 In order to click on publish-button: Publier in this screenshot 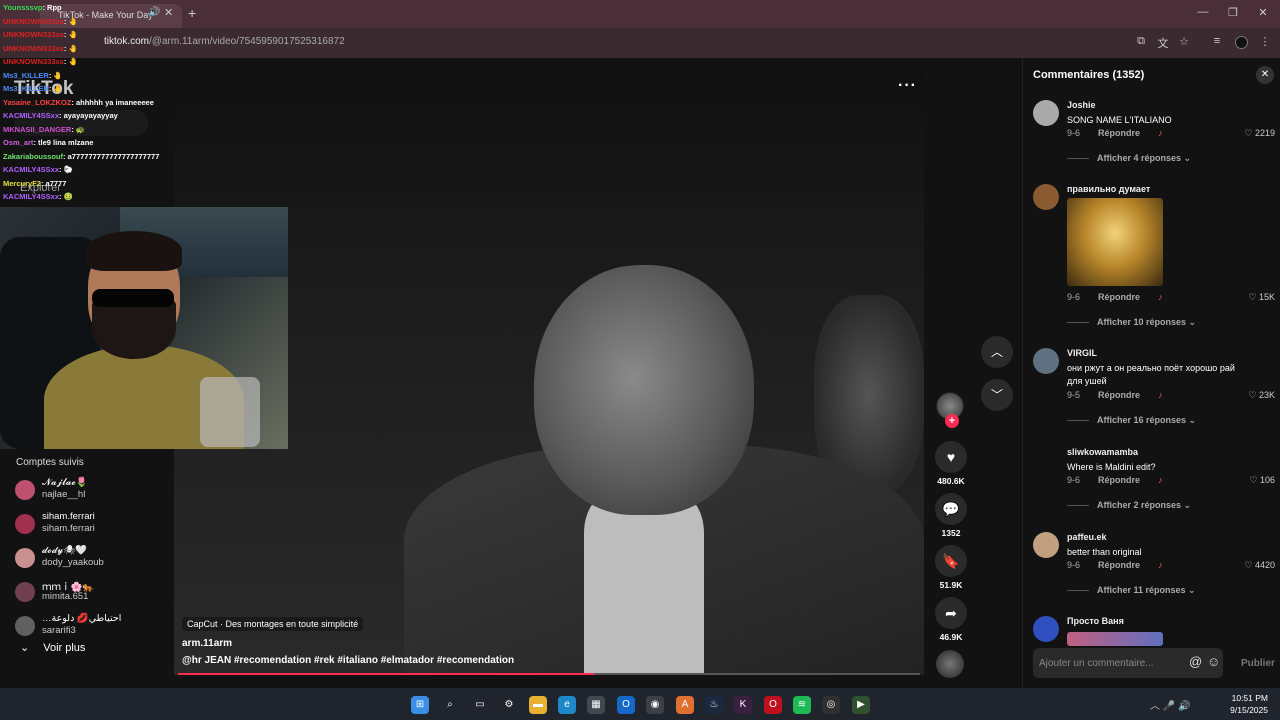, I will do `click(1258, 663)`.